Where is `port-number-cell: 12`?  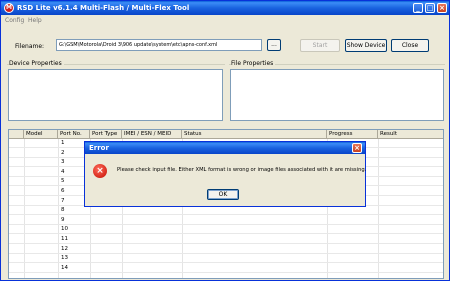
port-number-cell: 12 is located at coordinates (64, 248).